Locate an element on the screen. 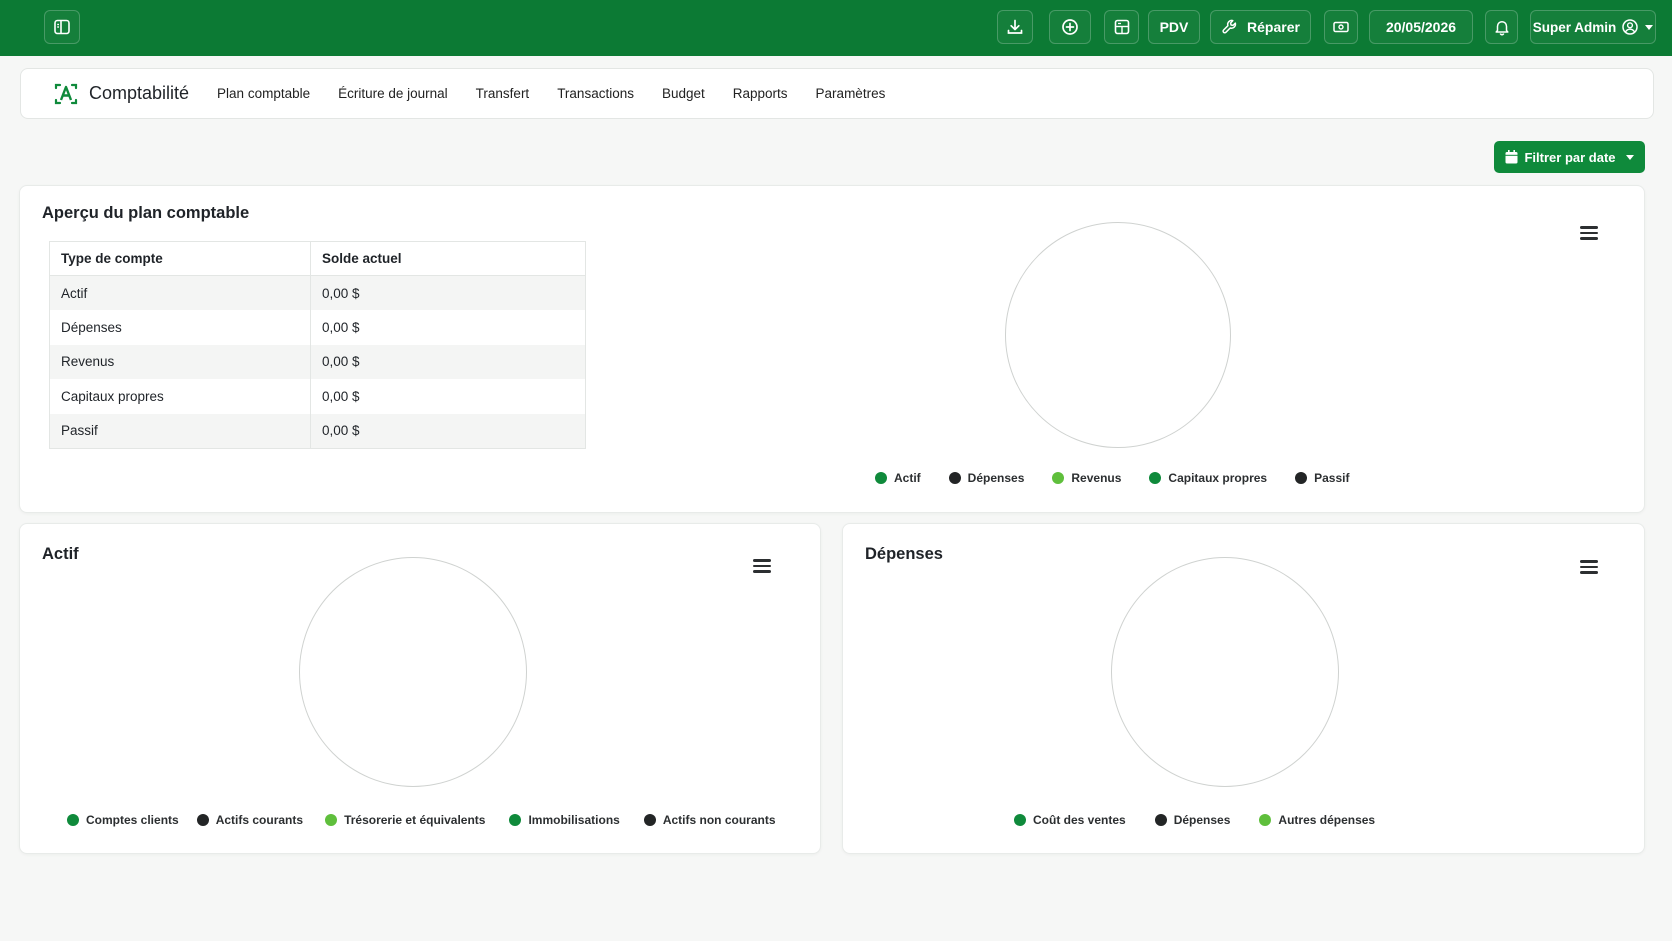 This screenshot has height=941, width=1672. legend-label: Actifs non courants is located at coordinates (719, 820).